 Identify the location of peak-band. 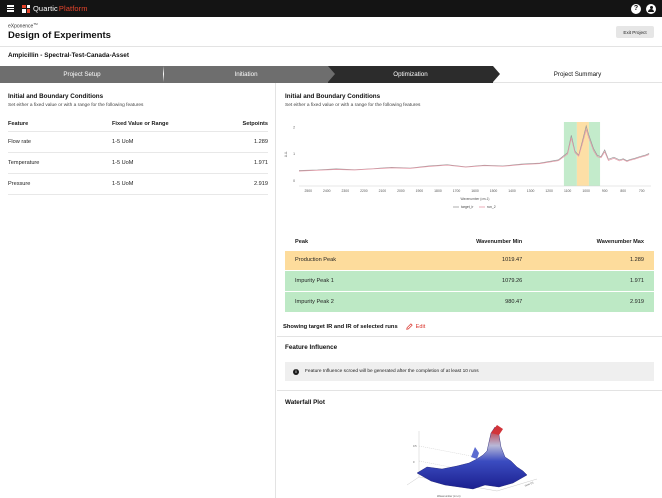
(594, 154).